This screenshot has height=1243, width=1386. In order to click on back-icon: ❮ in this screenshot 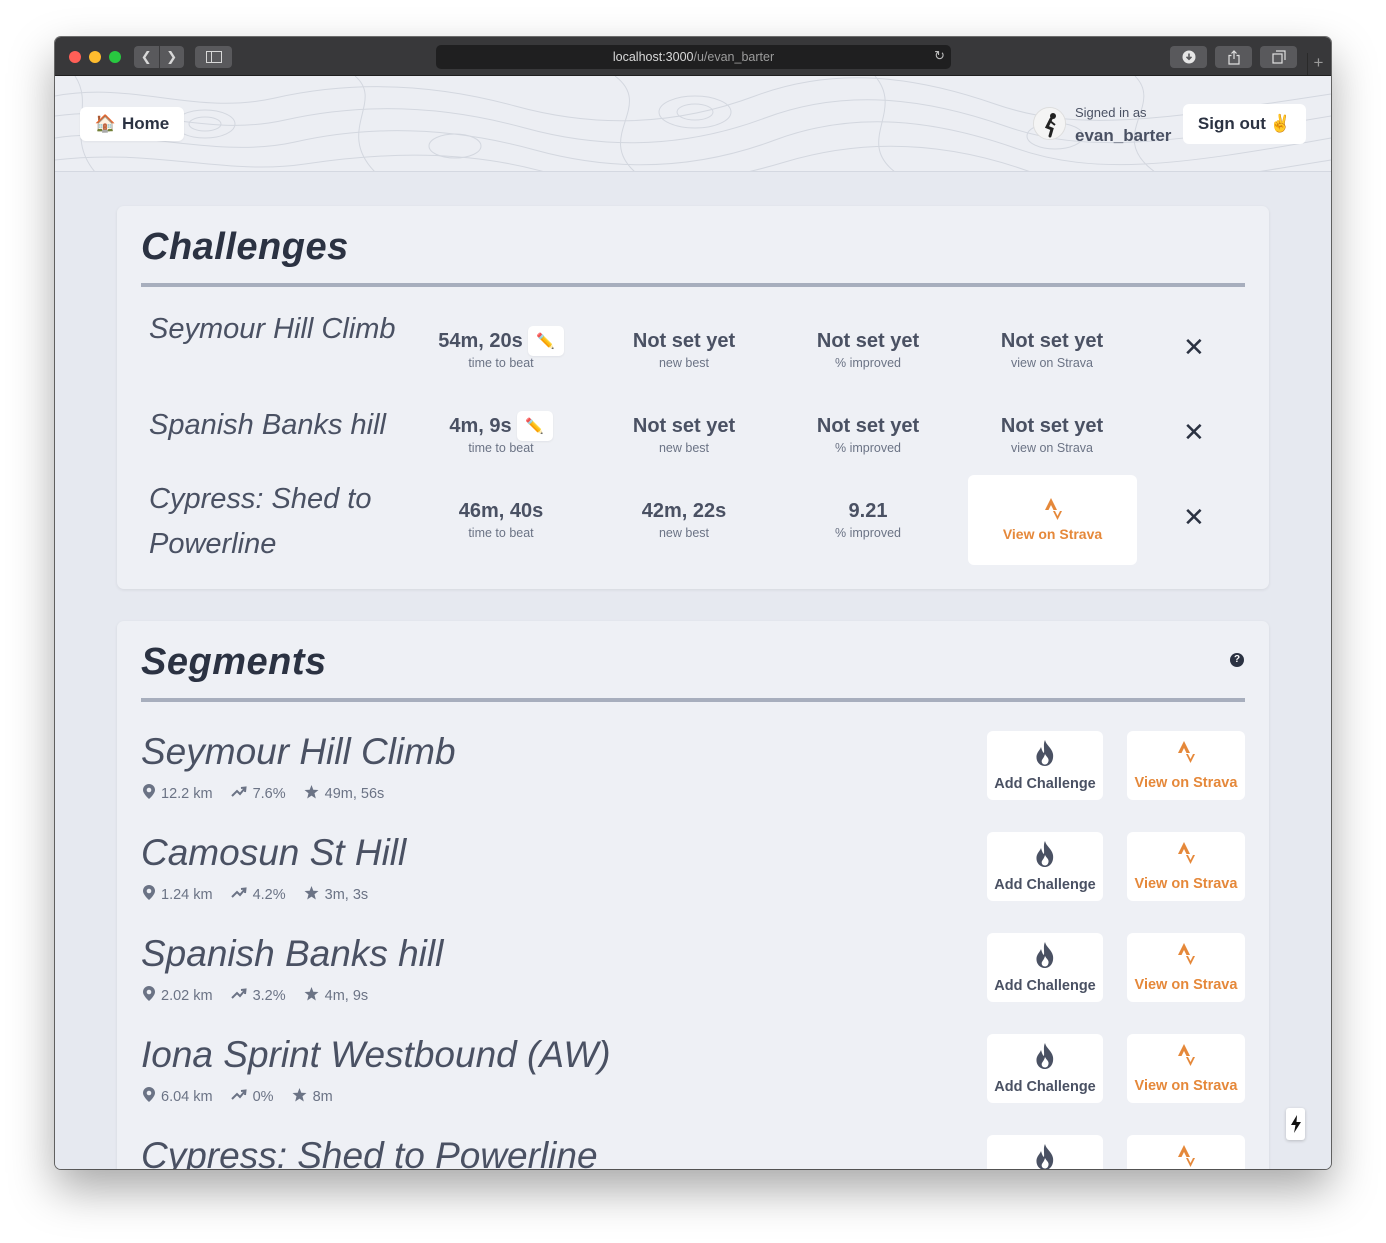, I will do `click(146, 57)`.